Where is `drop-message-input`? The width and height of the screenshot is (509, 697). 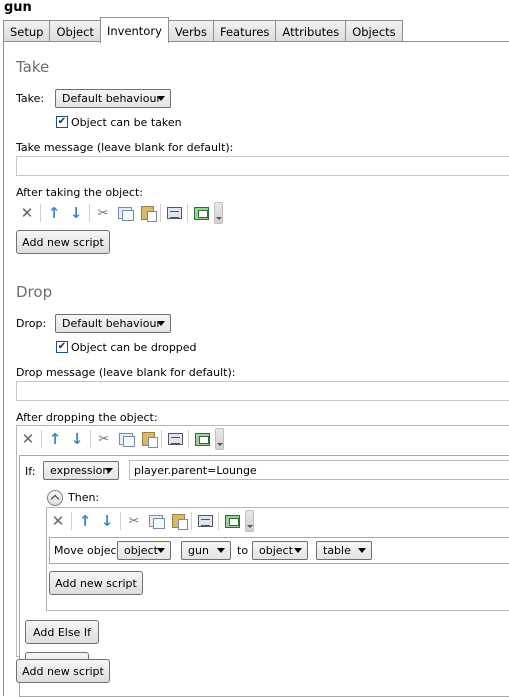
drop-message-input is located at coordinates (262, 391).